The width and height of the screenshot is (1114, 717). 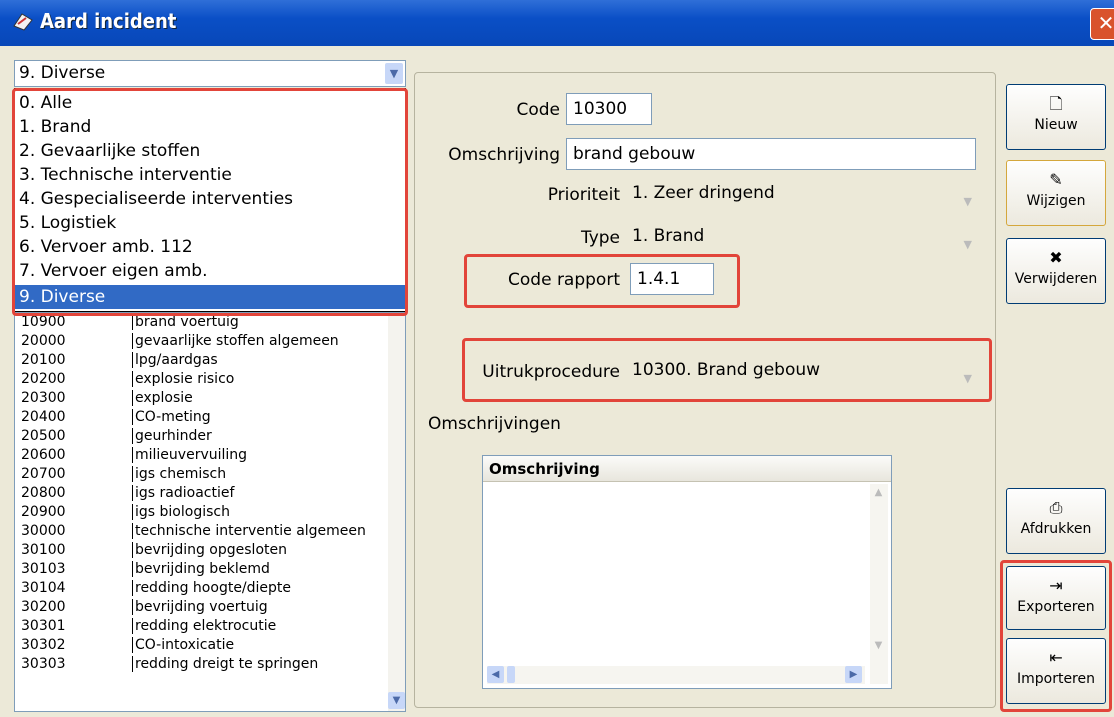 I want to click on table-row: 30302 CO-intoxicatie, so click(x=200, y=645).